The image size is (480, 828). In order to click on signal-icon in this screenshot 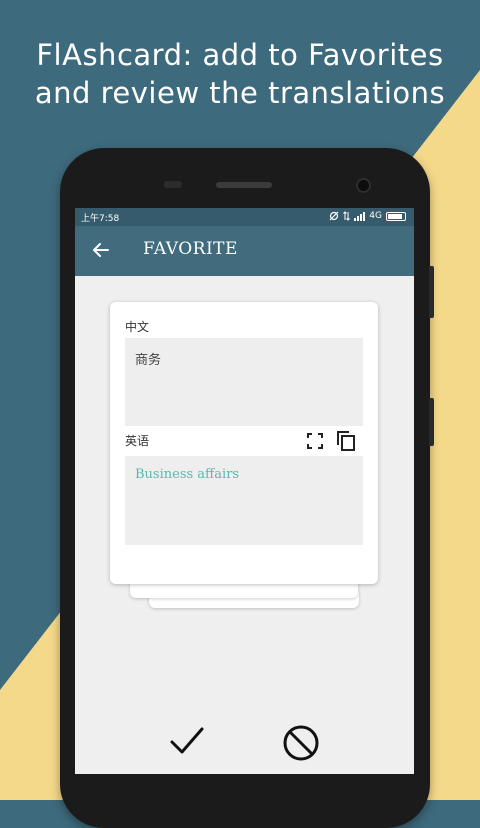, I will do `click(360, 216)`.